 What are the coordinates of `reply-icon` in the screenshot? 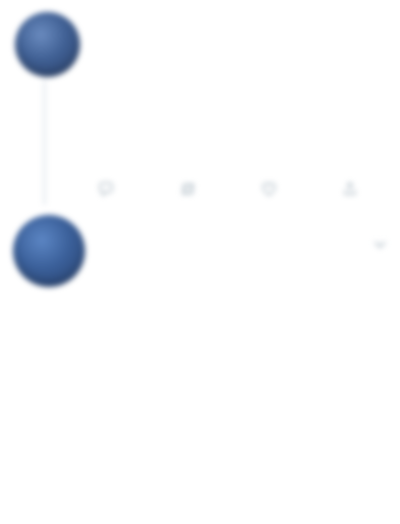 It's located at (106, 189).